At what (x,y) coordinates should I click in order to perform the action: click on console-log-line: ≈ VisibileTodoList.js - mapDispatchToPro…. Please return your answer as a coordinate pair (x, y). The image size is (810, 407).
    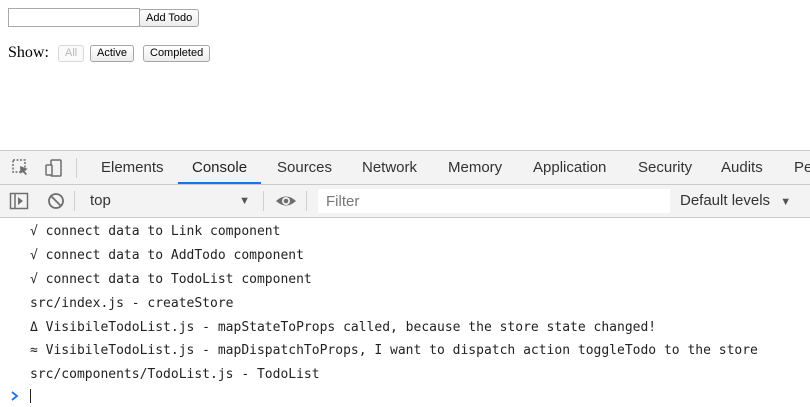
    Looking at the image, I should click on (394, 350).